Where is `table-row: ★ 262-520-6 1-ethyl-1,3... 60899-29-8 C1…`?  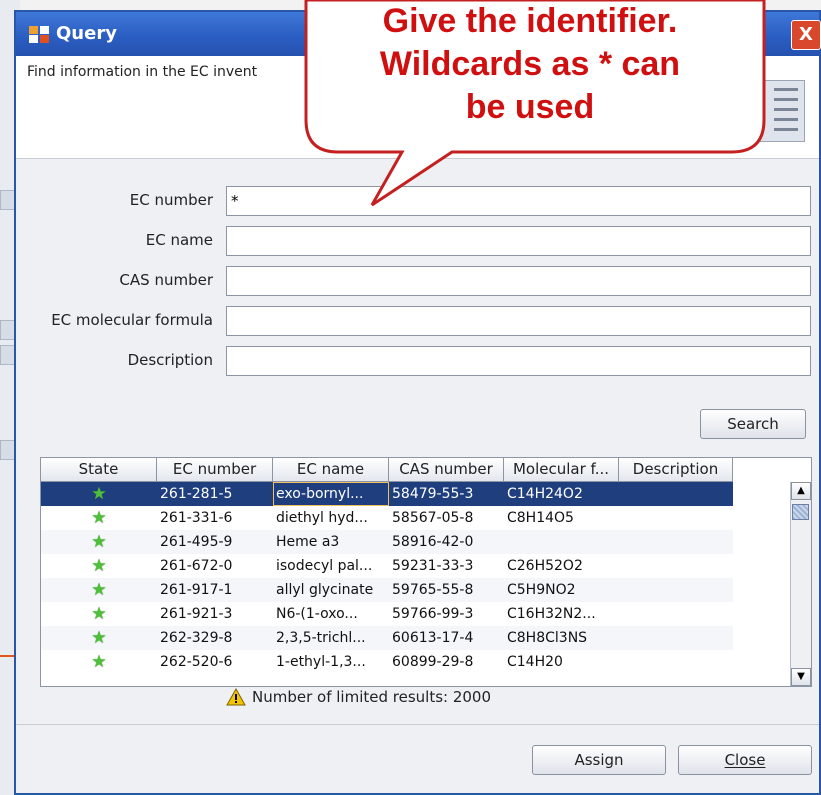 table-row: ★ 262-520-6 1-ethyl-1,3... 60899-29-8 C1… is located at coordinates (387, 662).